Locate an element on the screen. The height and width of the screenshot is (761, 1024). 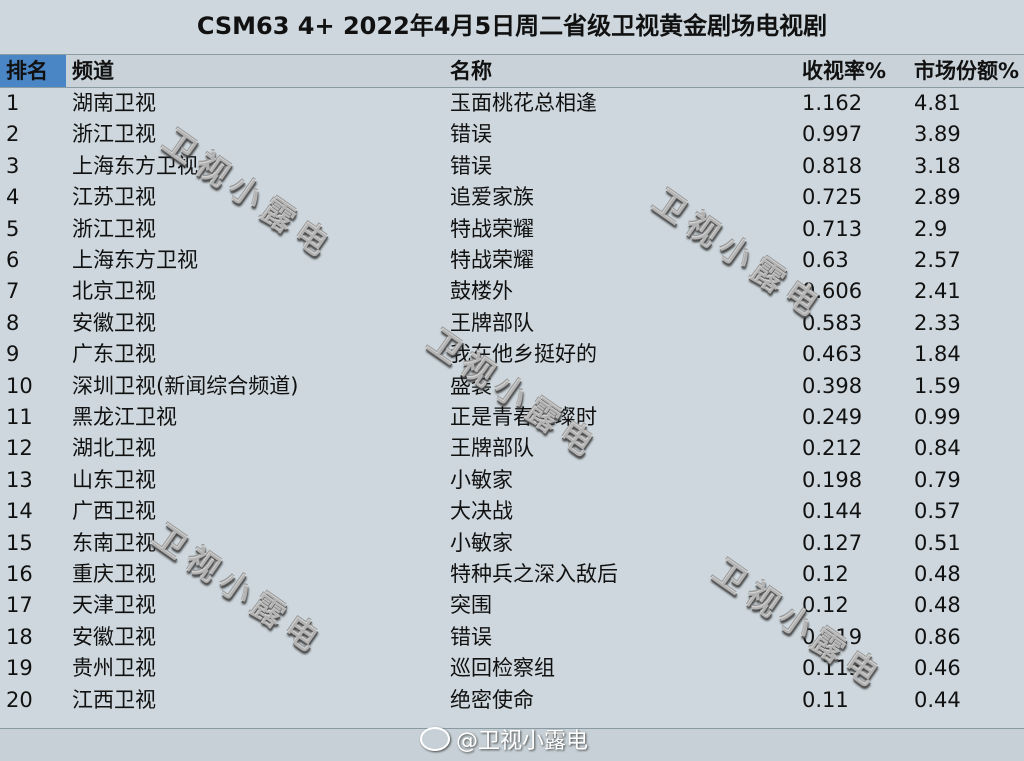
cell-rating: 0.249 is located at coordinates (832, 417).